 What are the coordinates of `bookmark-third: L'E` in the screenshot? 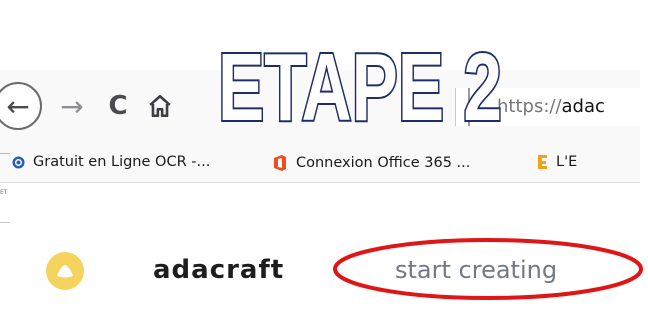 It's located at (556, 162).